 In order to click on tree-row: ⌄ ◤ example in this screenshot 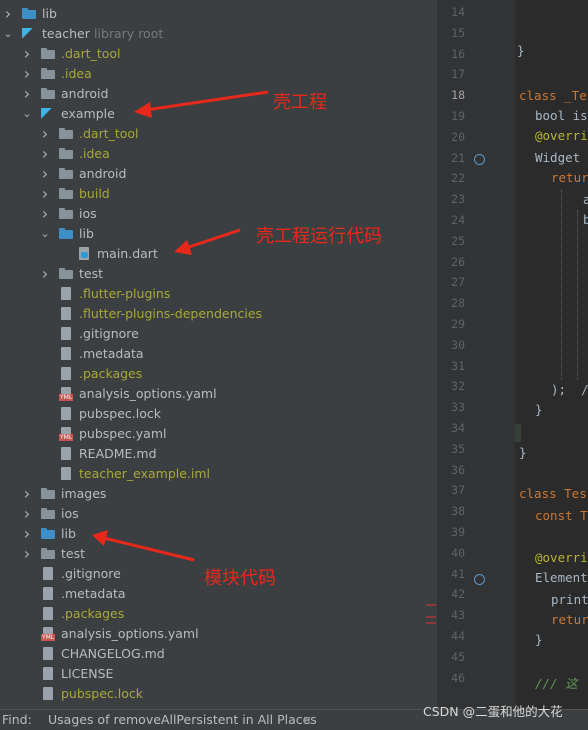, I will do `click(218, 114)`.